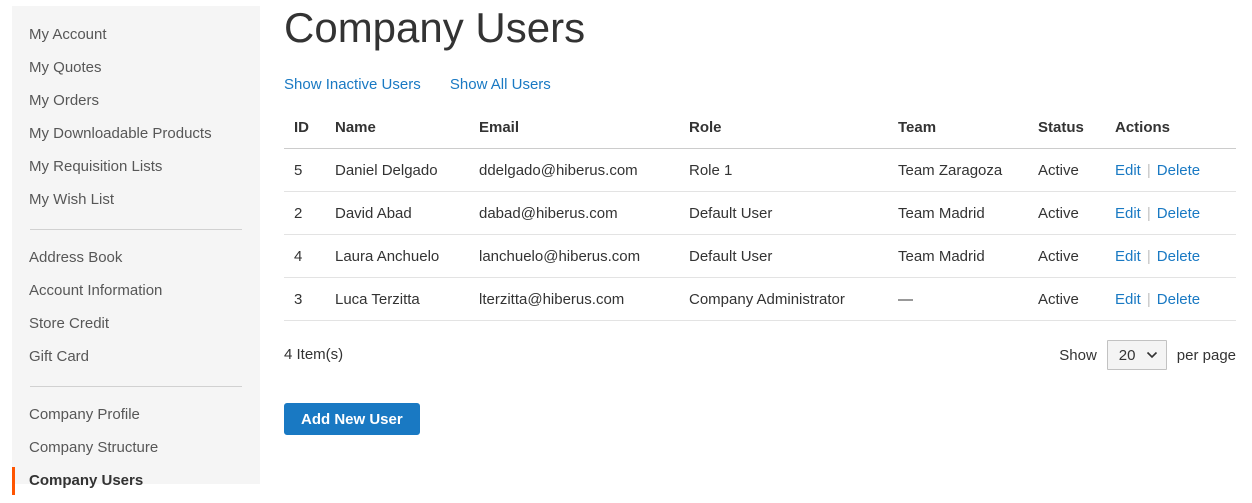 The image size is (1252, 503). I want to click on cell-id: 5, so click(304, 170).